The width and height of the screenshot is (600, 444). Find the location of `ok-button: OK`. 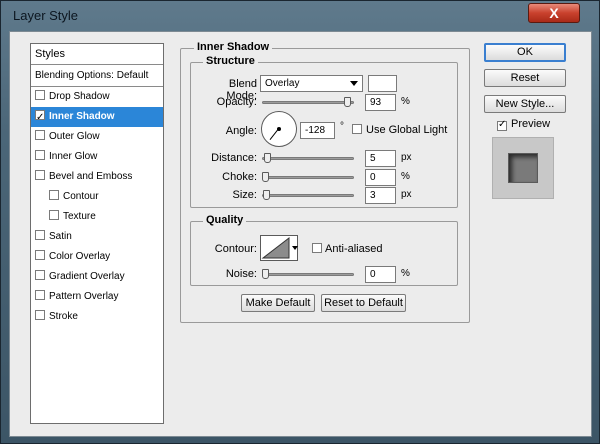

ok-button: OK is located at coordinates (525, 52).